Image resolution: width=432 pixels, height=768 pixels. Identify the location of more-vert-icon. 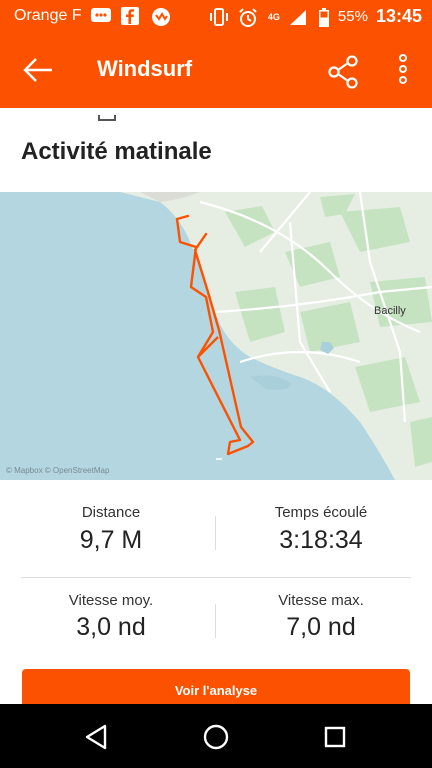
(403, 70).